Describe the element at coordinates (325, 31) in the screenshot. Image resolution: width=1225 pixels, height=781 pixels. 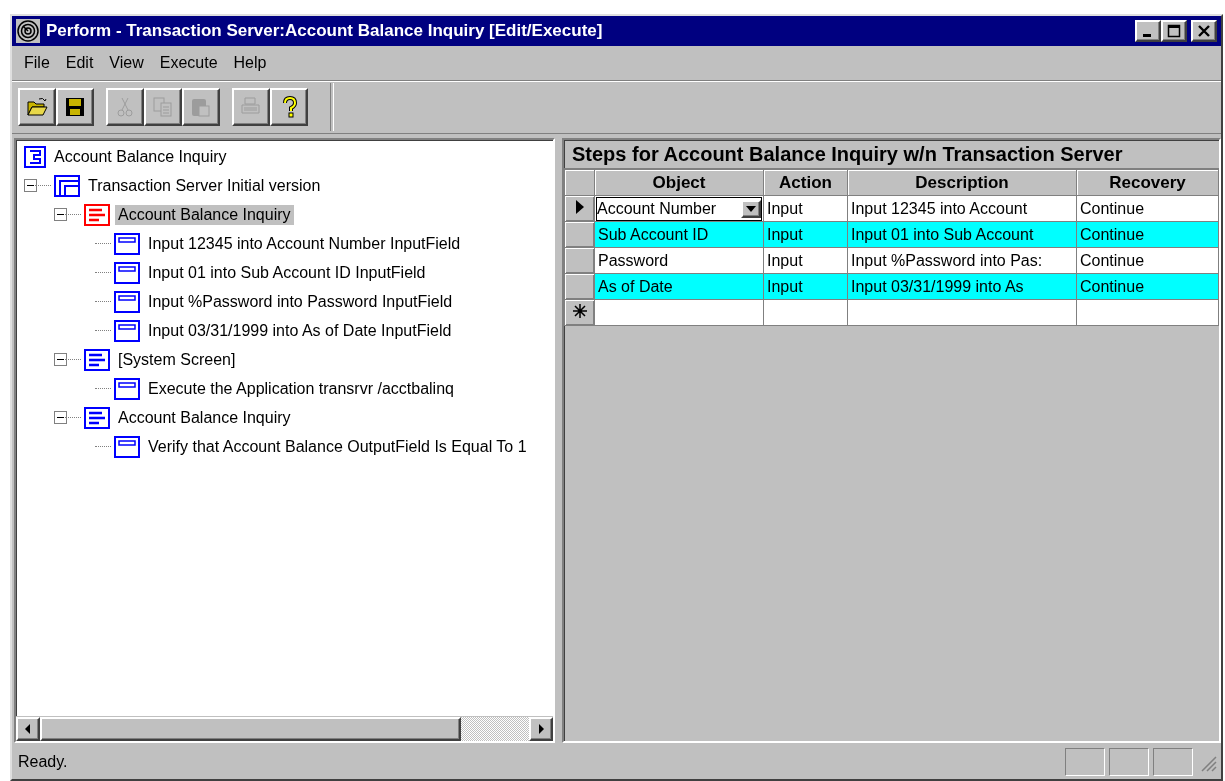
I see `window-title: Perform - Transaction Server:Account Balance Inquiry [Edit/Execute]` at that location.